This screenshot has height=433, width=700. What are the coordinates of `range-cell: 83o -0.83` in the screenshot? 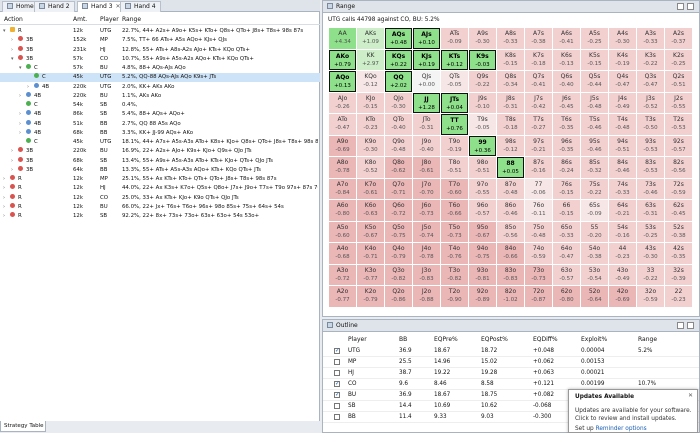 It's located at (510, 275).